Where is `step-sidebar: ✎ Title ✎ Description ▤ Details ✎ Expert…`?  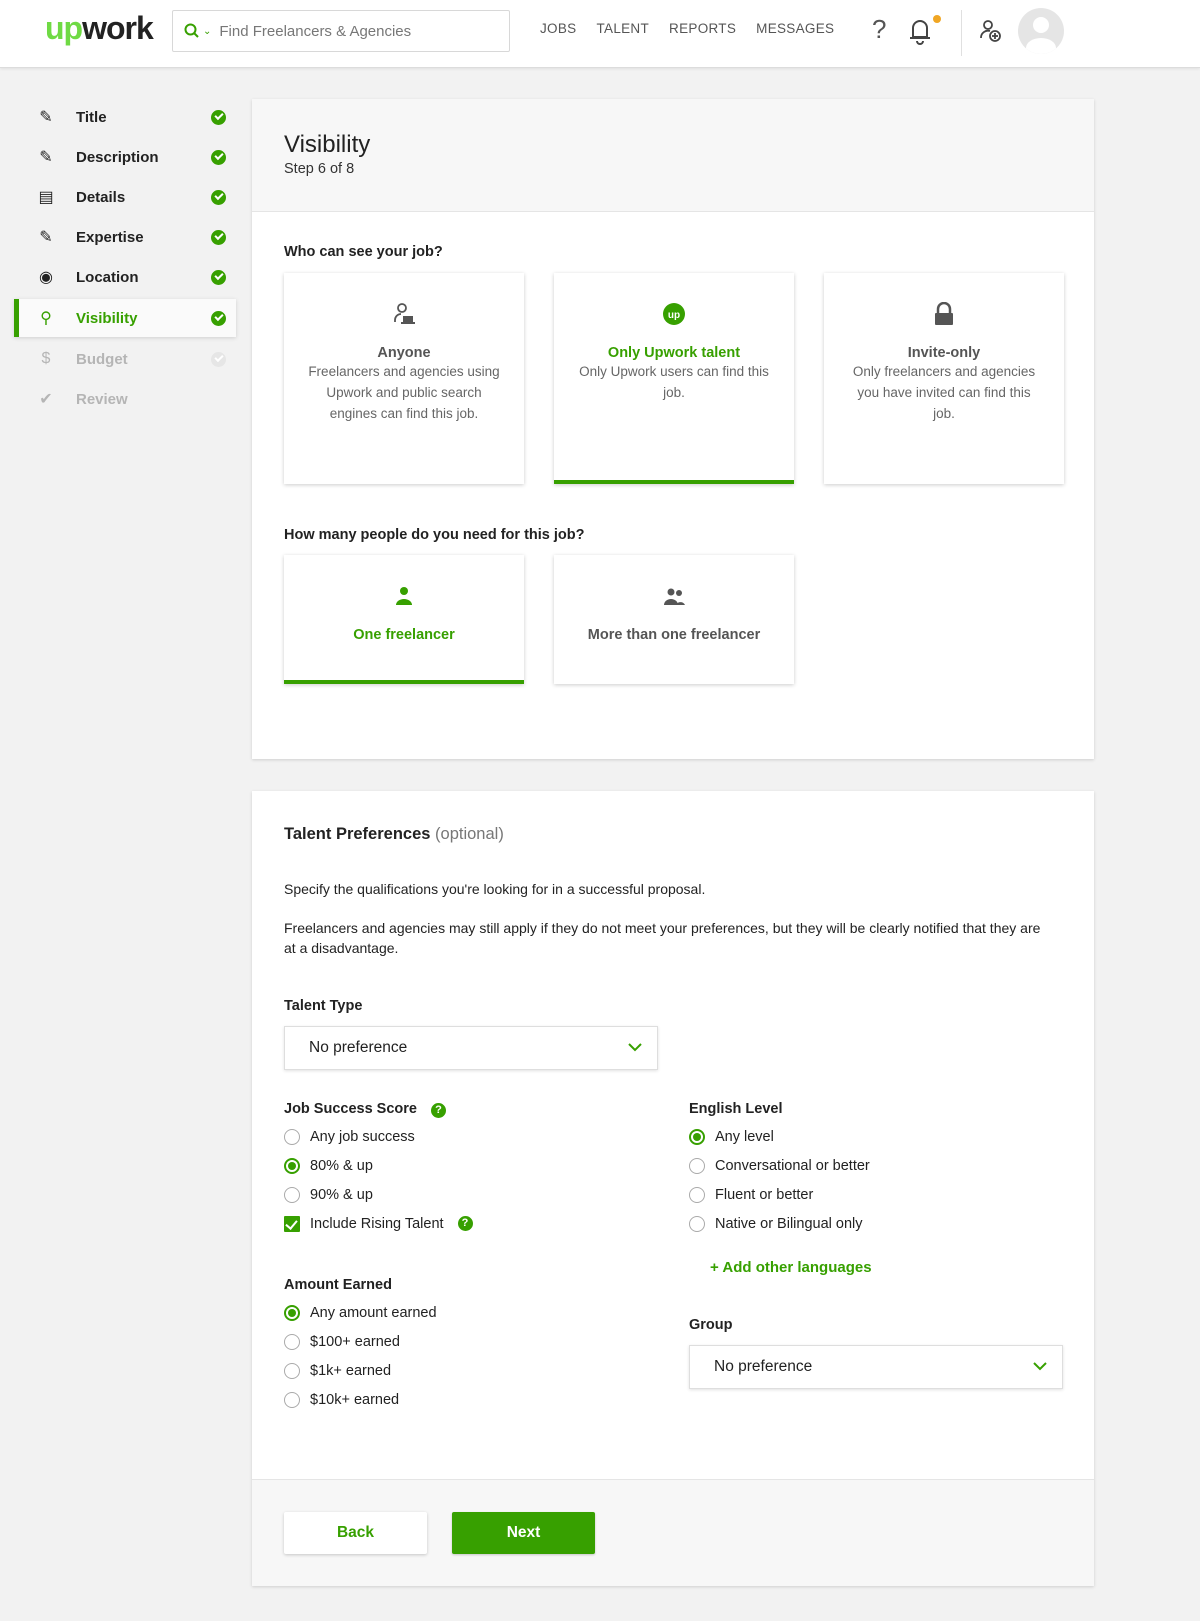 step-sidebar: ✎ Title ✎ Description ▤ Details ✎ Expert… is located at coordinates (125, 258).